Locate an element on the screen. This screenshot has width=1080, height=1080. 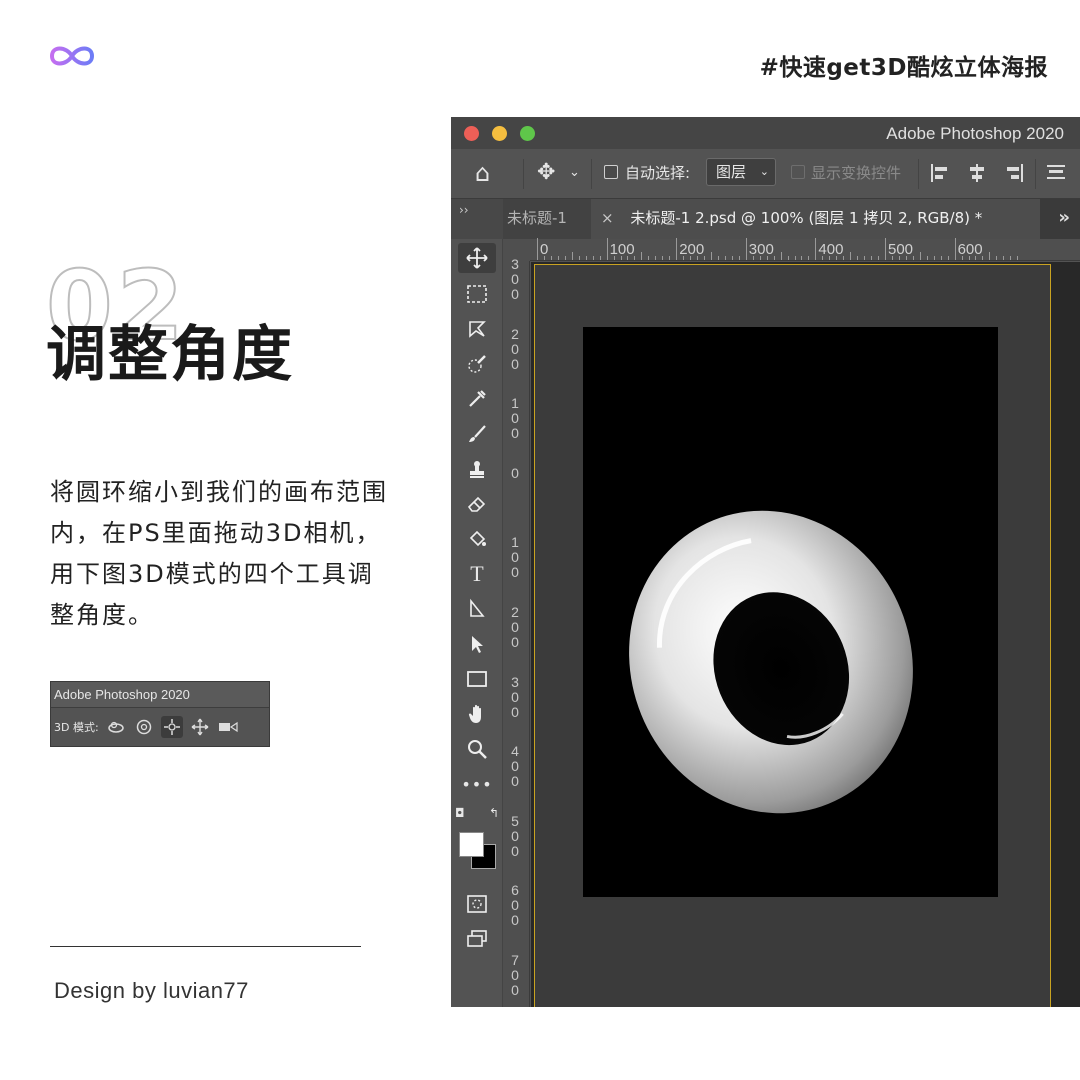
tab-label: 未标题-1 2.psd @ 100% (图层 1 拷贝 2, RGB/8) * is located at coordinates (806, 218).